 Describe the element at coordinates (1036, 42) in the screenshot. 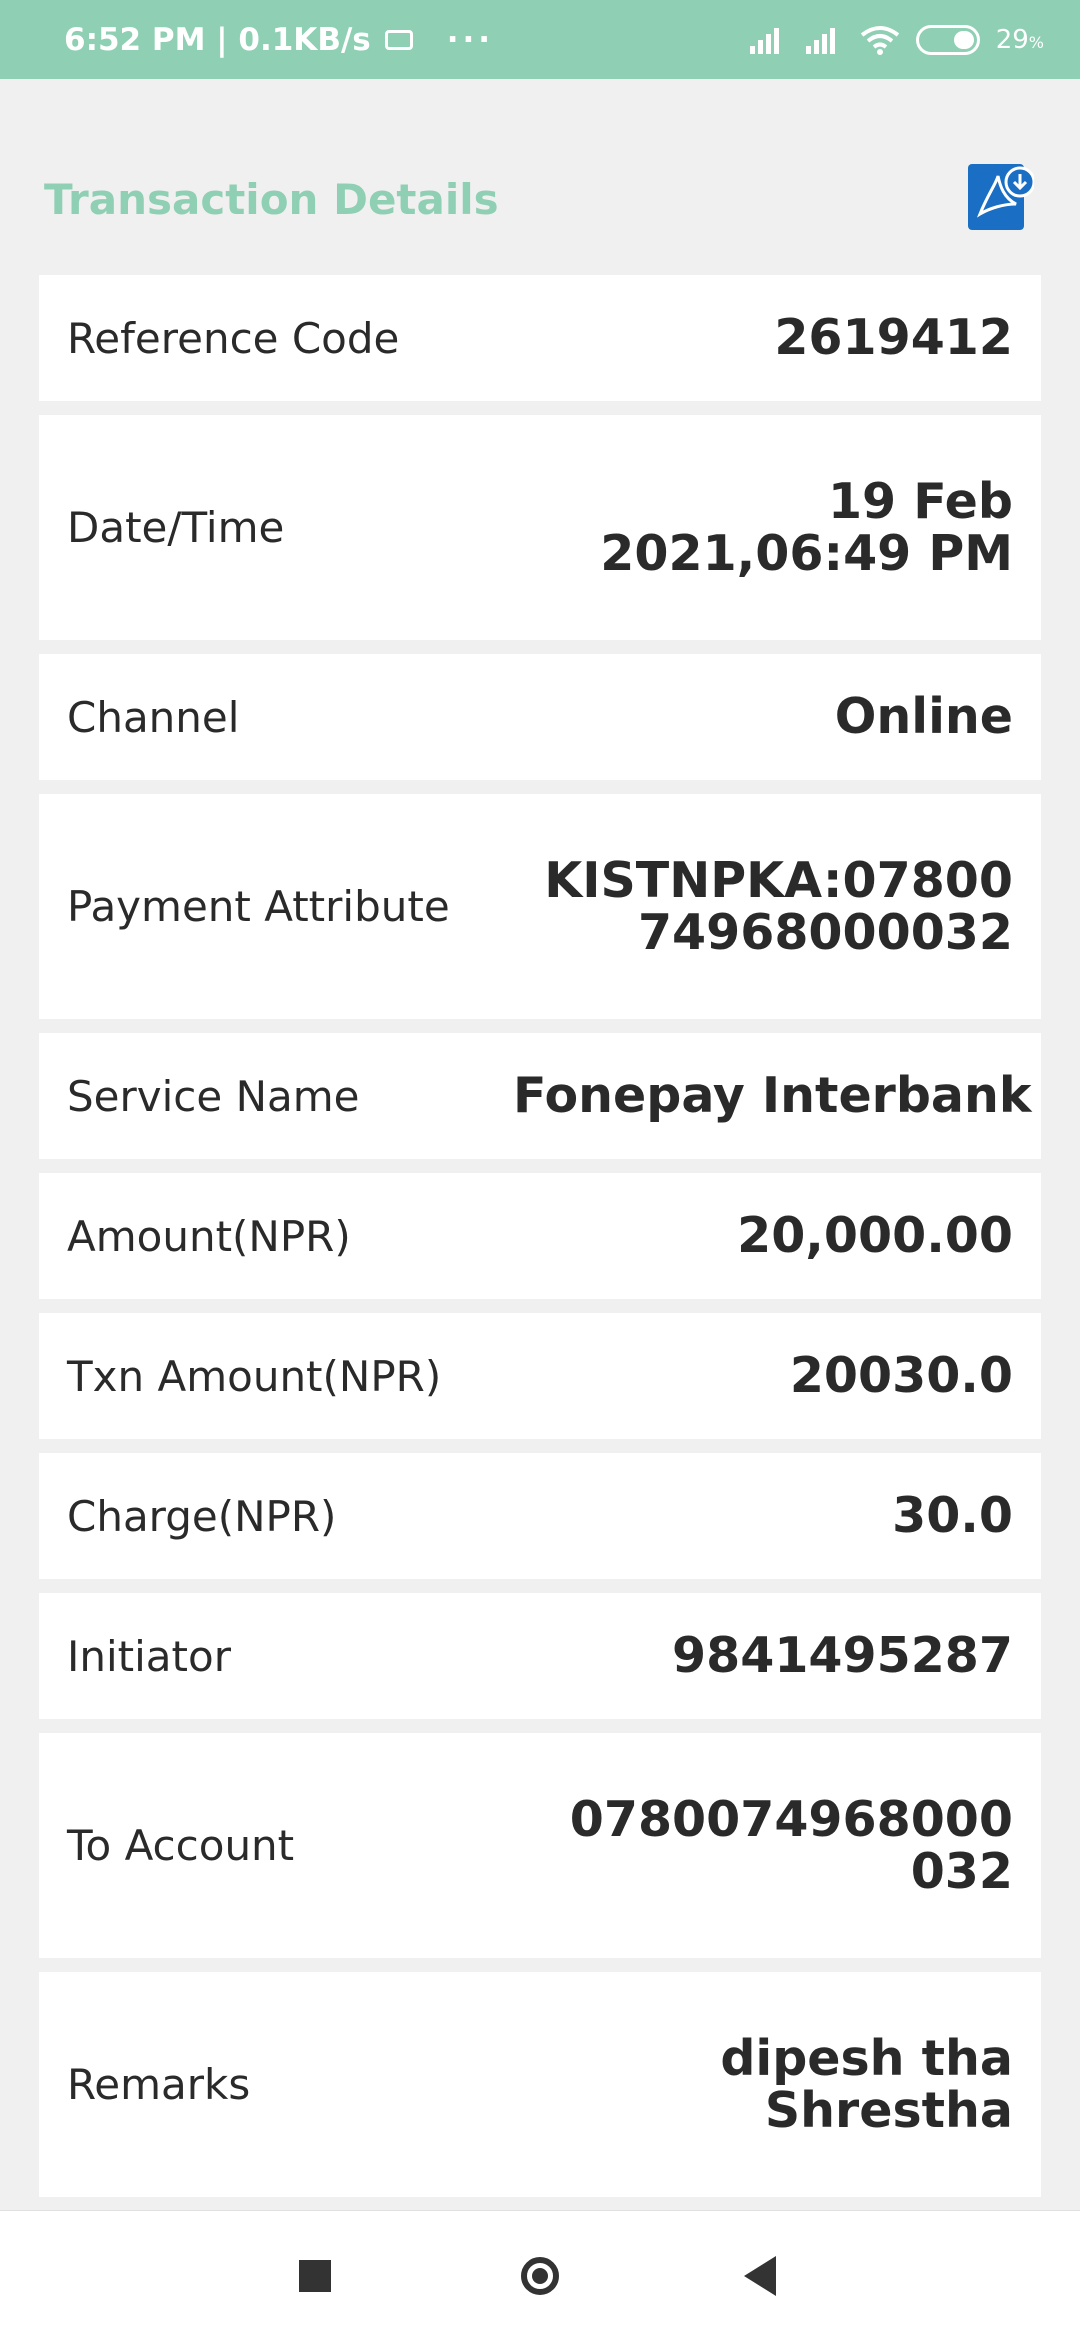

I see `battery-unit: %` at that location.